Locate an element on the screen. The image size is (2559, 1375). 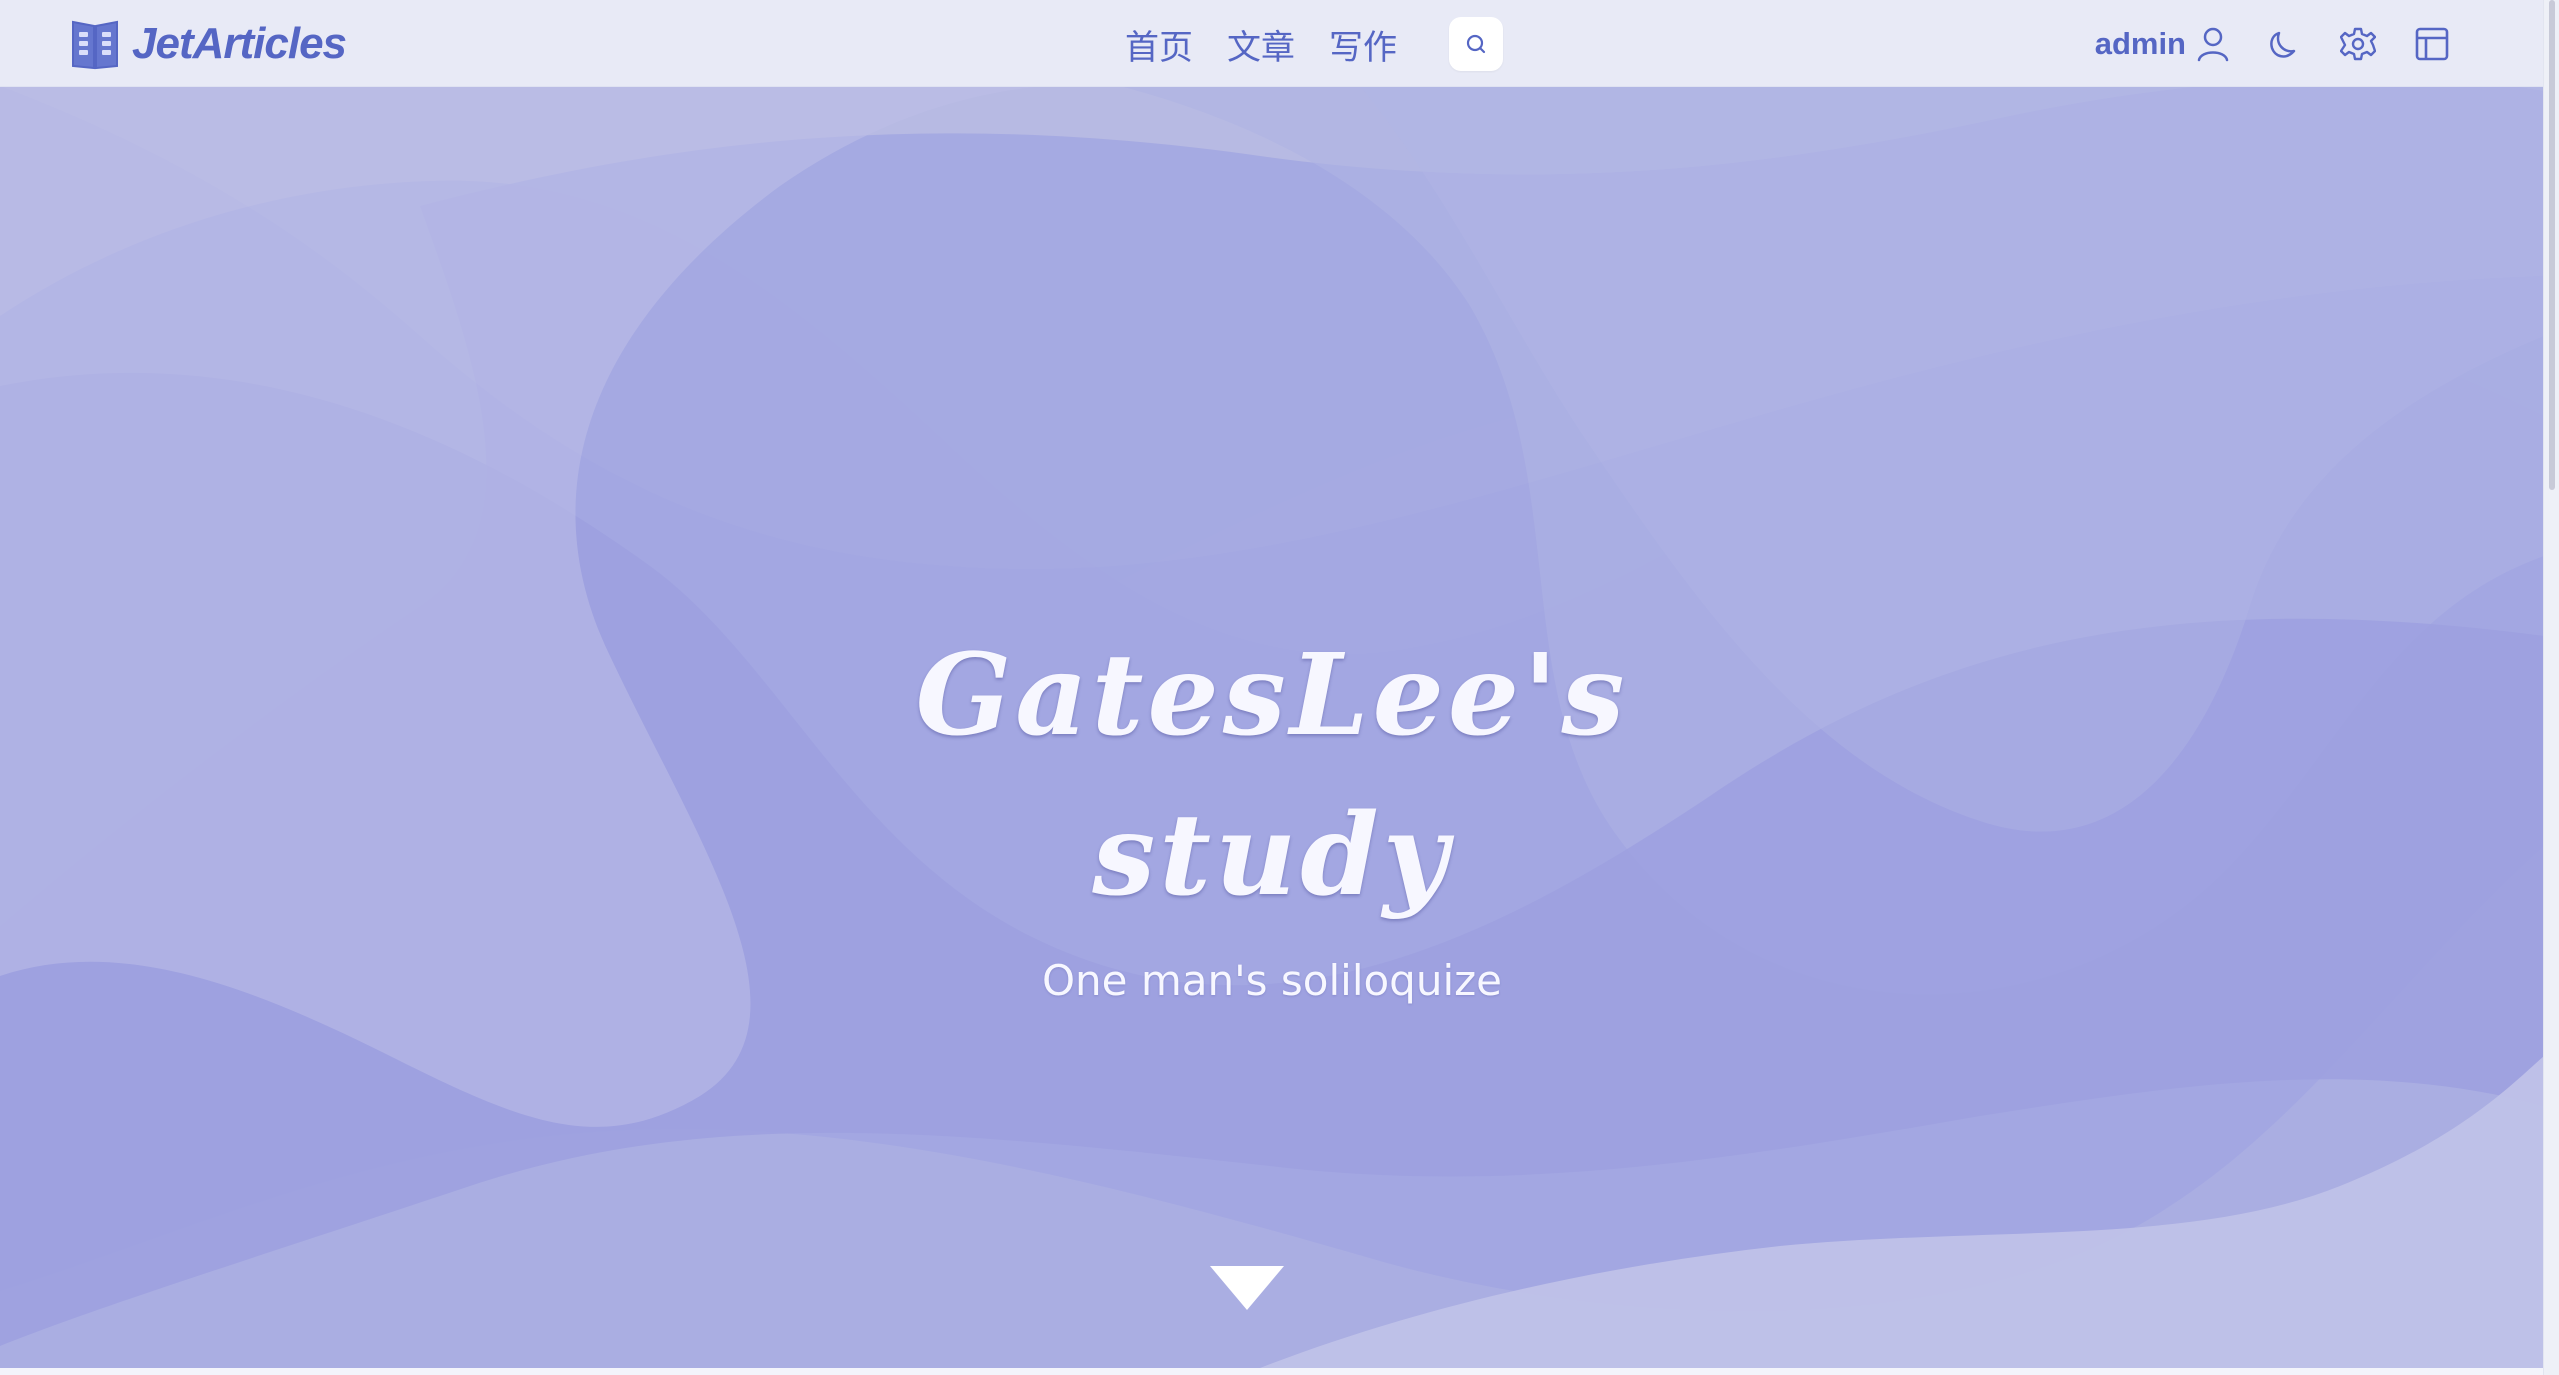
open-book-icon is located at coordinates (95, 45).